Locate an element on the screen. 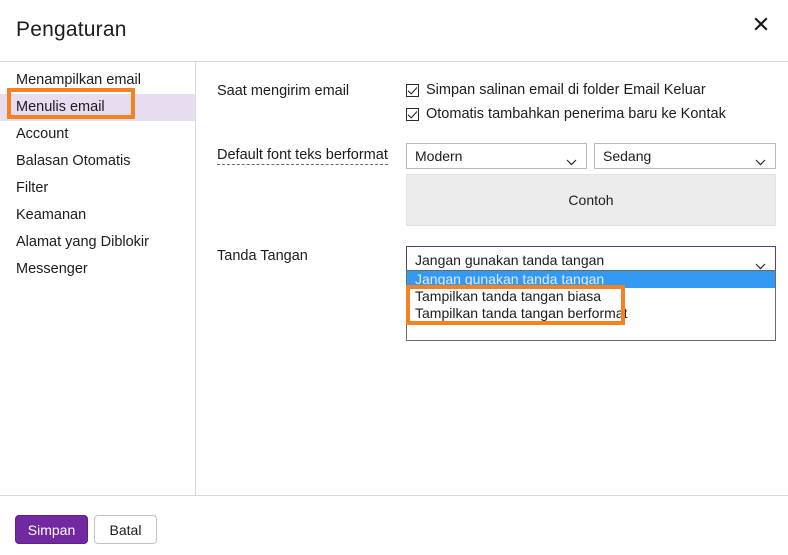 Image resolution: width=788 pixels, height=555 pixels. font-size-select: Sedang is located at coordinates (685, 156).